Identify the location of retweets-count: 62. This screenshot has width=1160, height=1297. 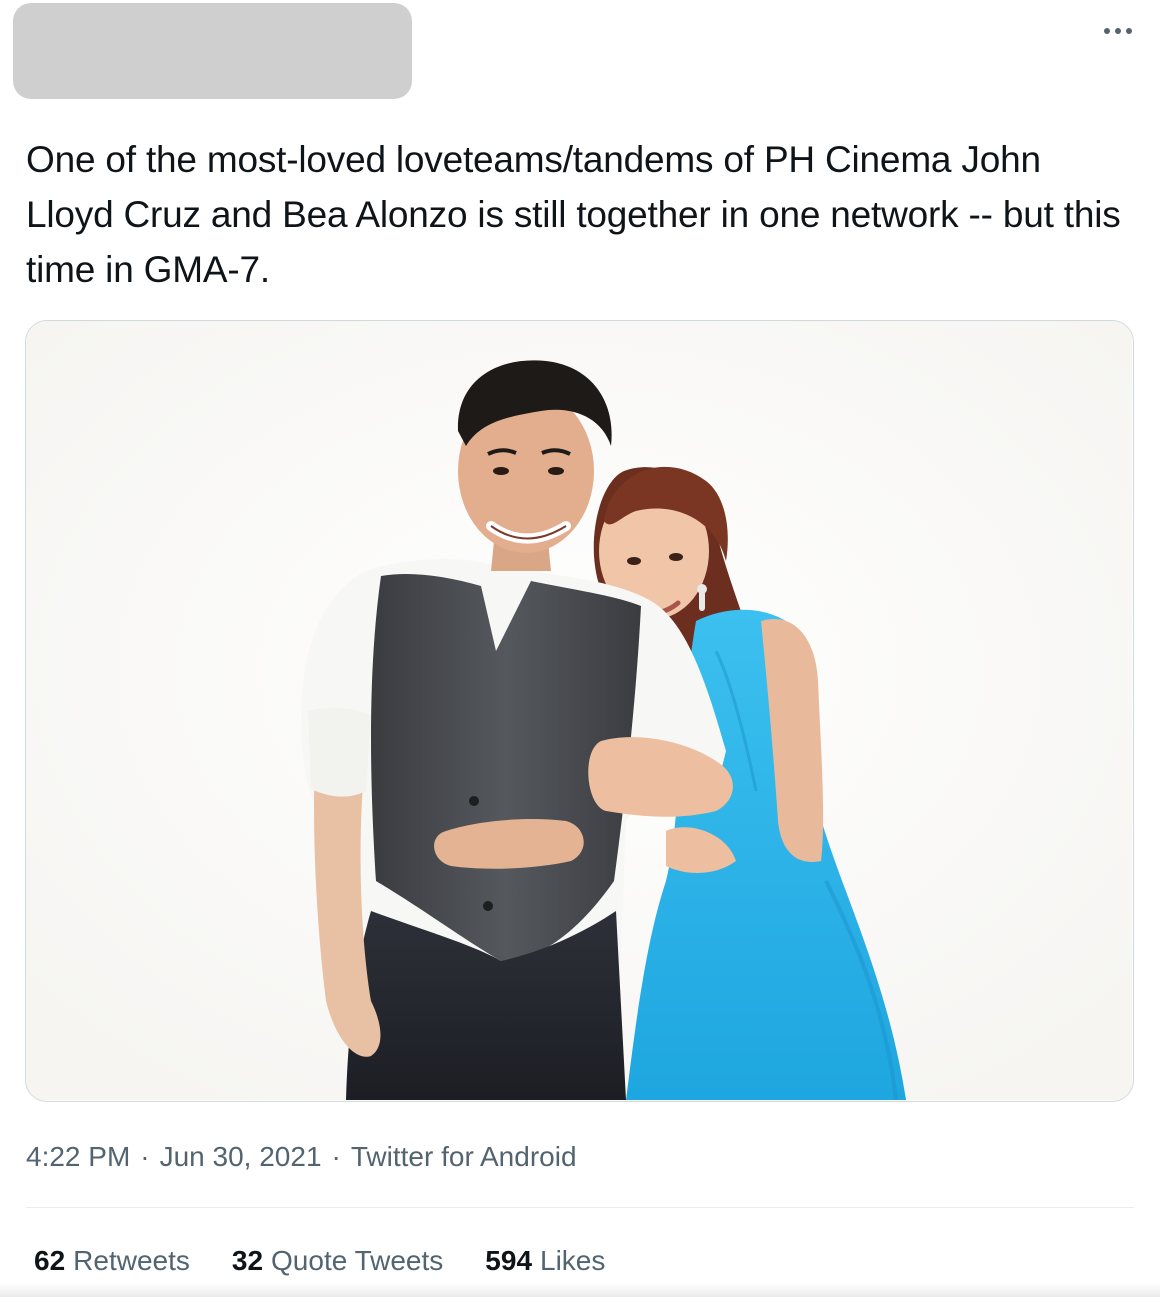
(50, 1260).